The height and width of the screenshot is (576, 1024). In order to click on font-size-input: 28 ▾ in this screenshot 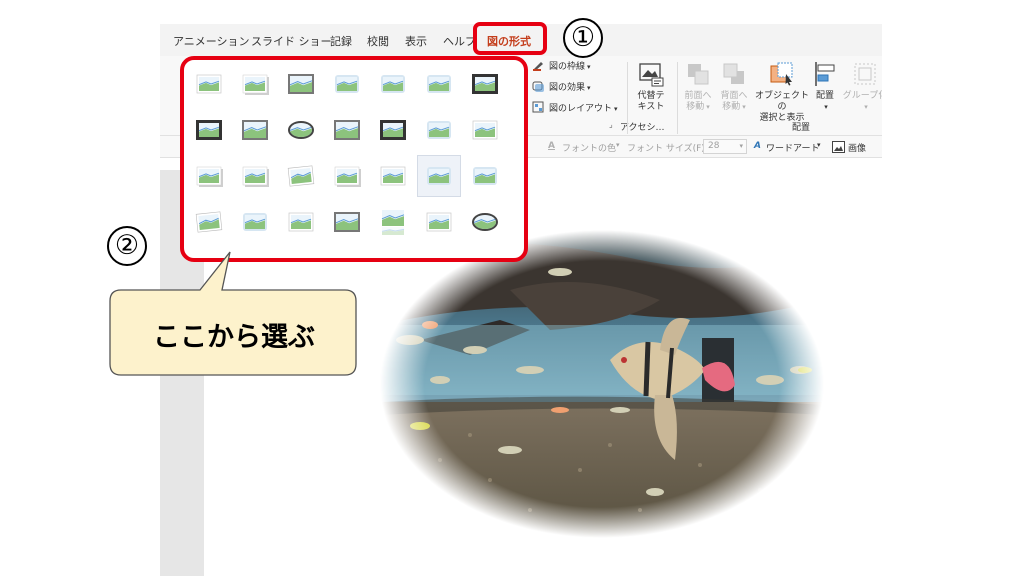, I will do `click(725, 146)`.